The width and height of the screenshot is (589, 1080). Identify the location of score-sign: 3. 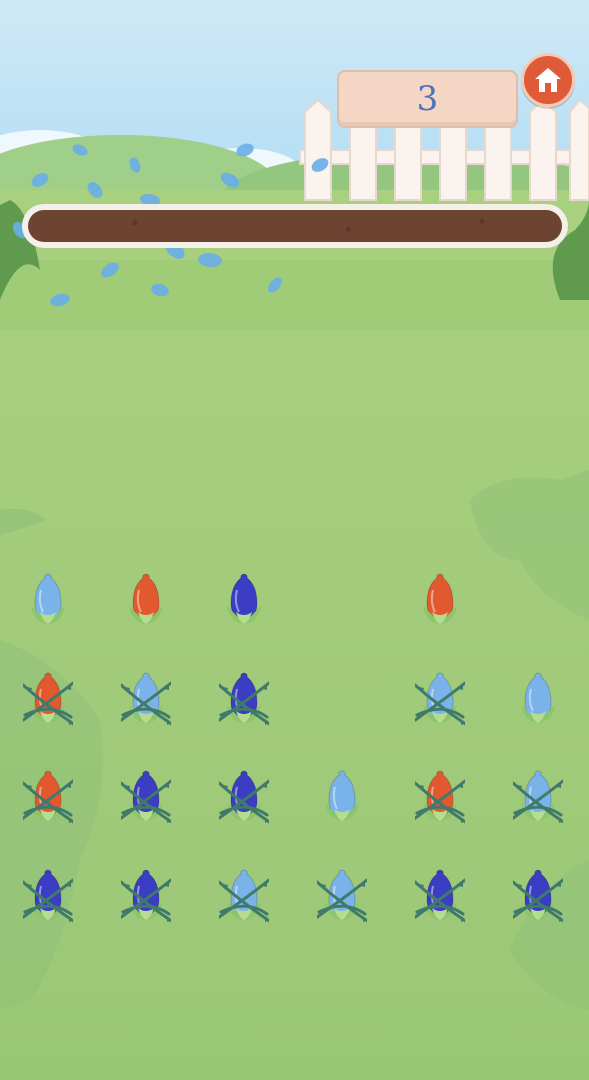
(427, 99).